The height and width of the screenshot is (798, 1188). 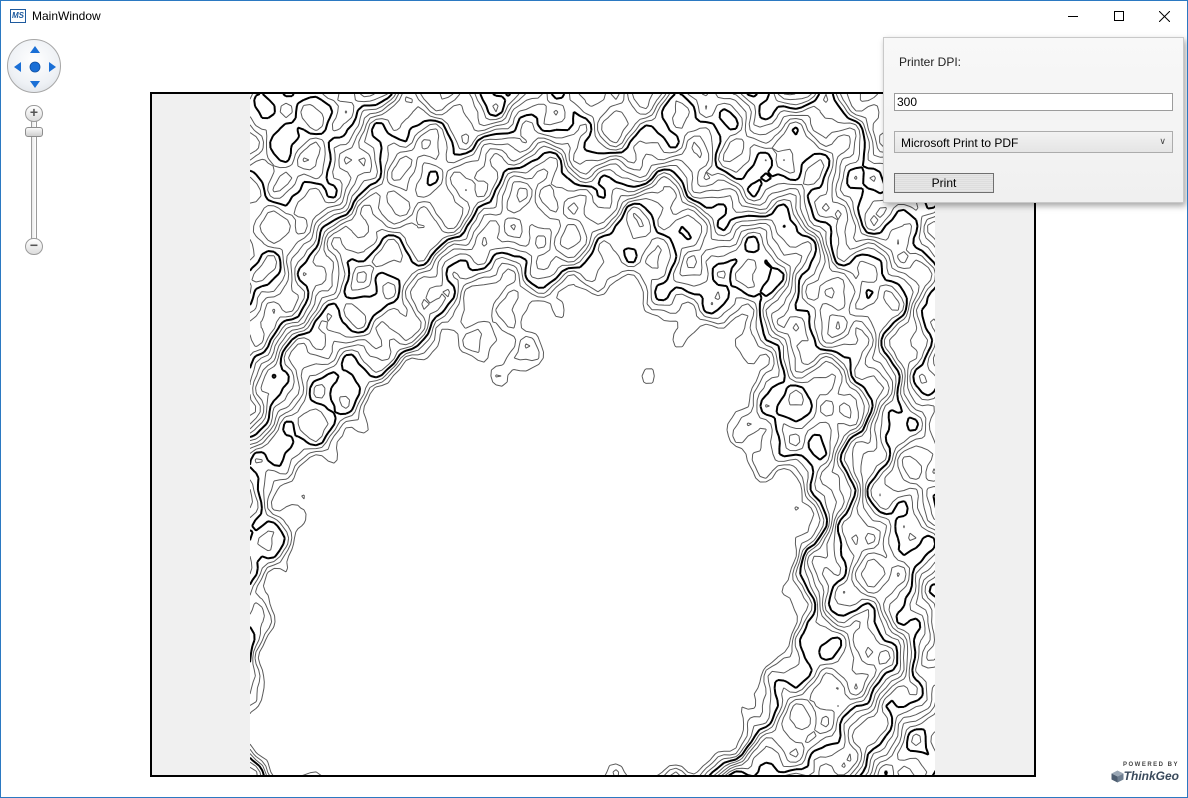 I want to click on pan-up-icon, so click(x=35, y=49).